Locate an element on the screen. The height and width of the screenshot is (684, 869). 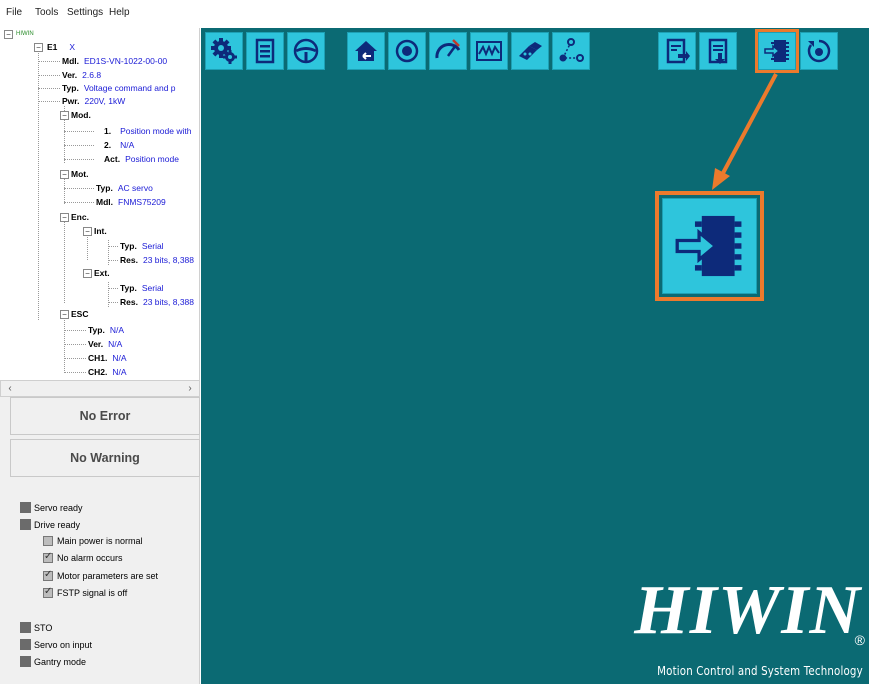
home-icon is located at coordinates (366, 51).